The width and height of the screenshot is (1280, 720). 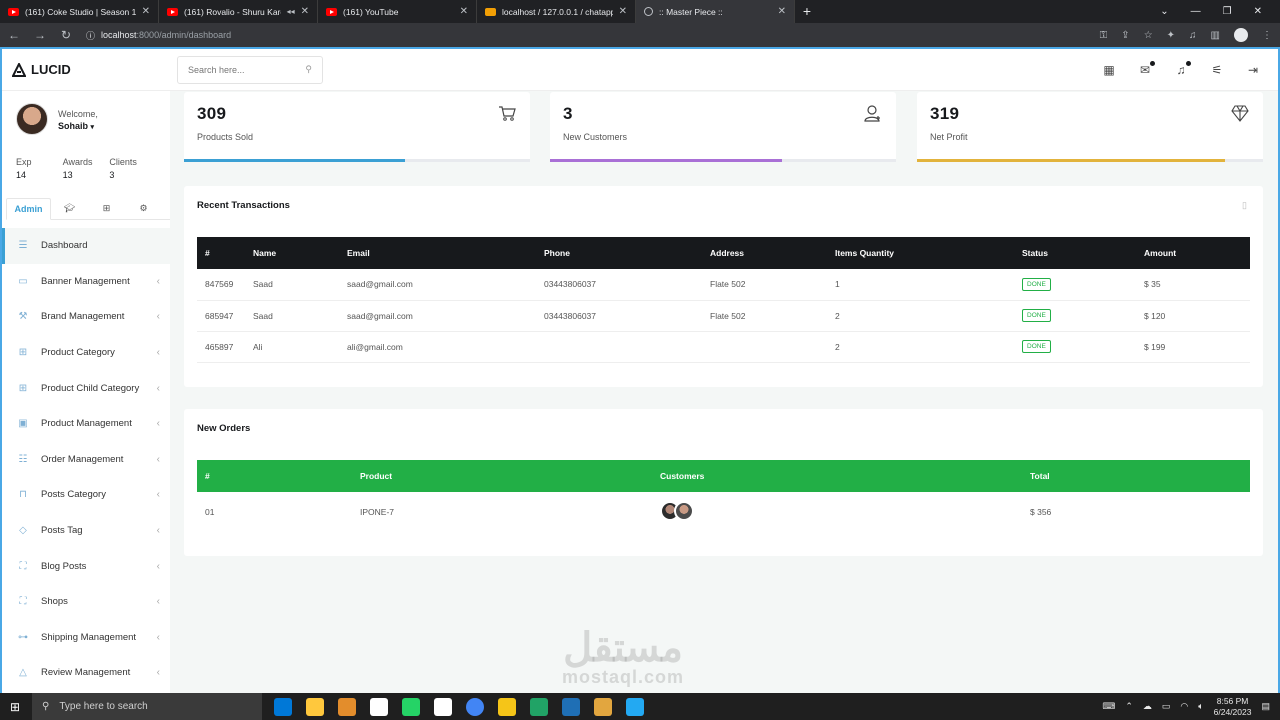 What do you see at coordinates (89, 637) in the screenshot?
I see `sidebar-item-label: Shipping Management` at bounding box center [89, 637].